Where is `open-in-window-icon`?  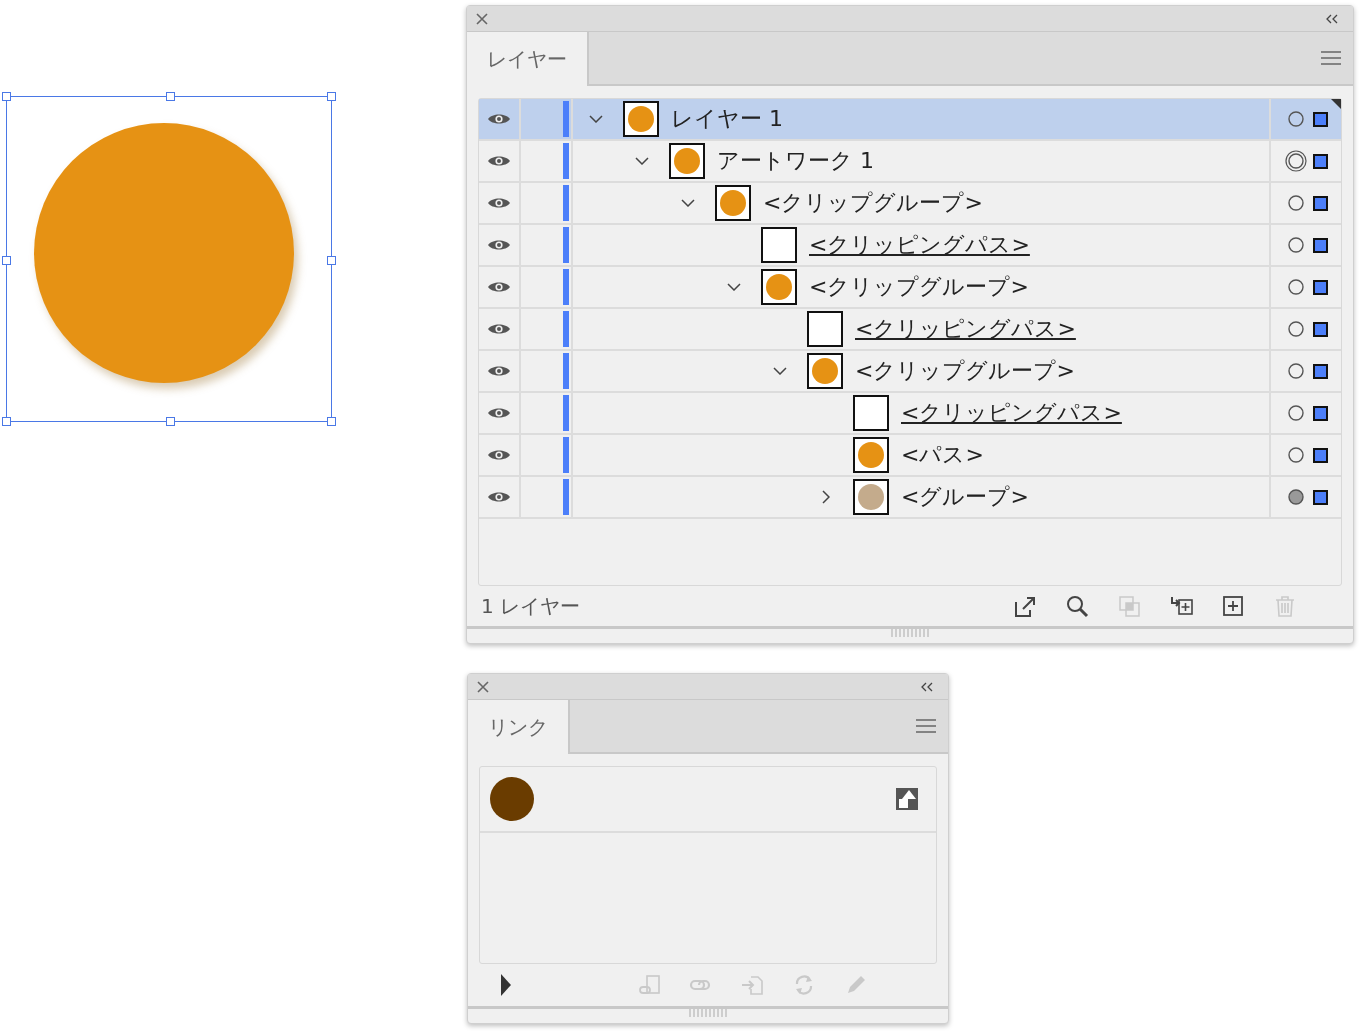
open-in-window-icon is located at coordinates (1025, 606).